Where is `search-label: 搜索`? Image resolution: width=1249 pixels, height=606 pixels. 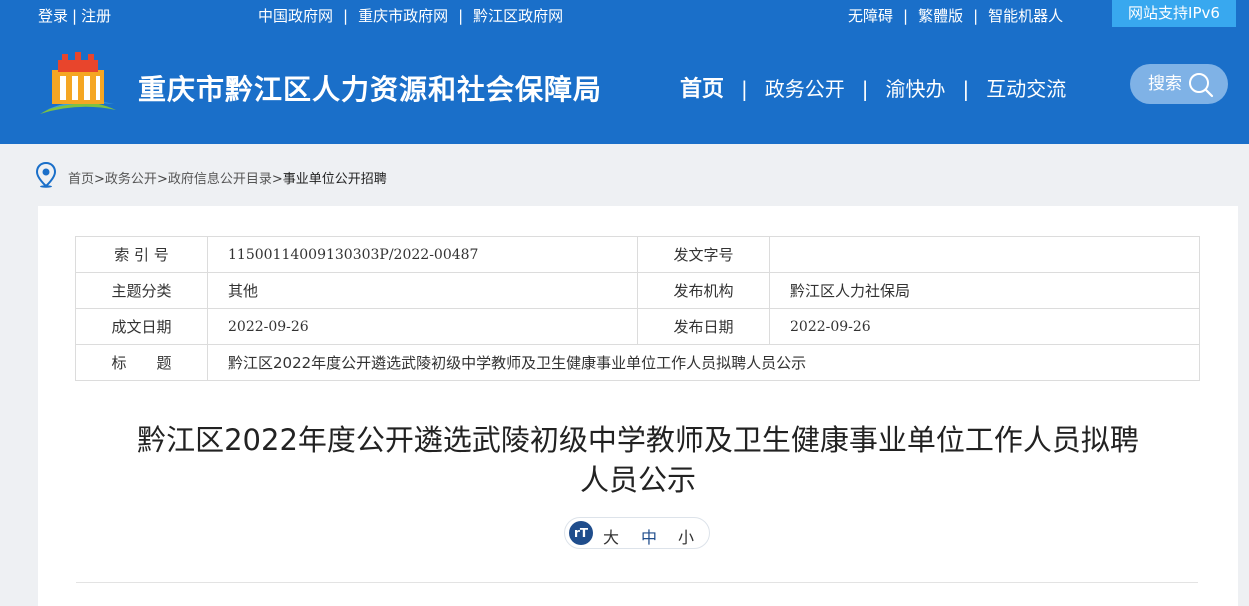 search-label: 搜索 is located at coordinates (1165, 84).